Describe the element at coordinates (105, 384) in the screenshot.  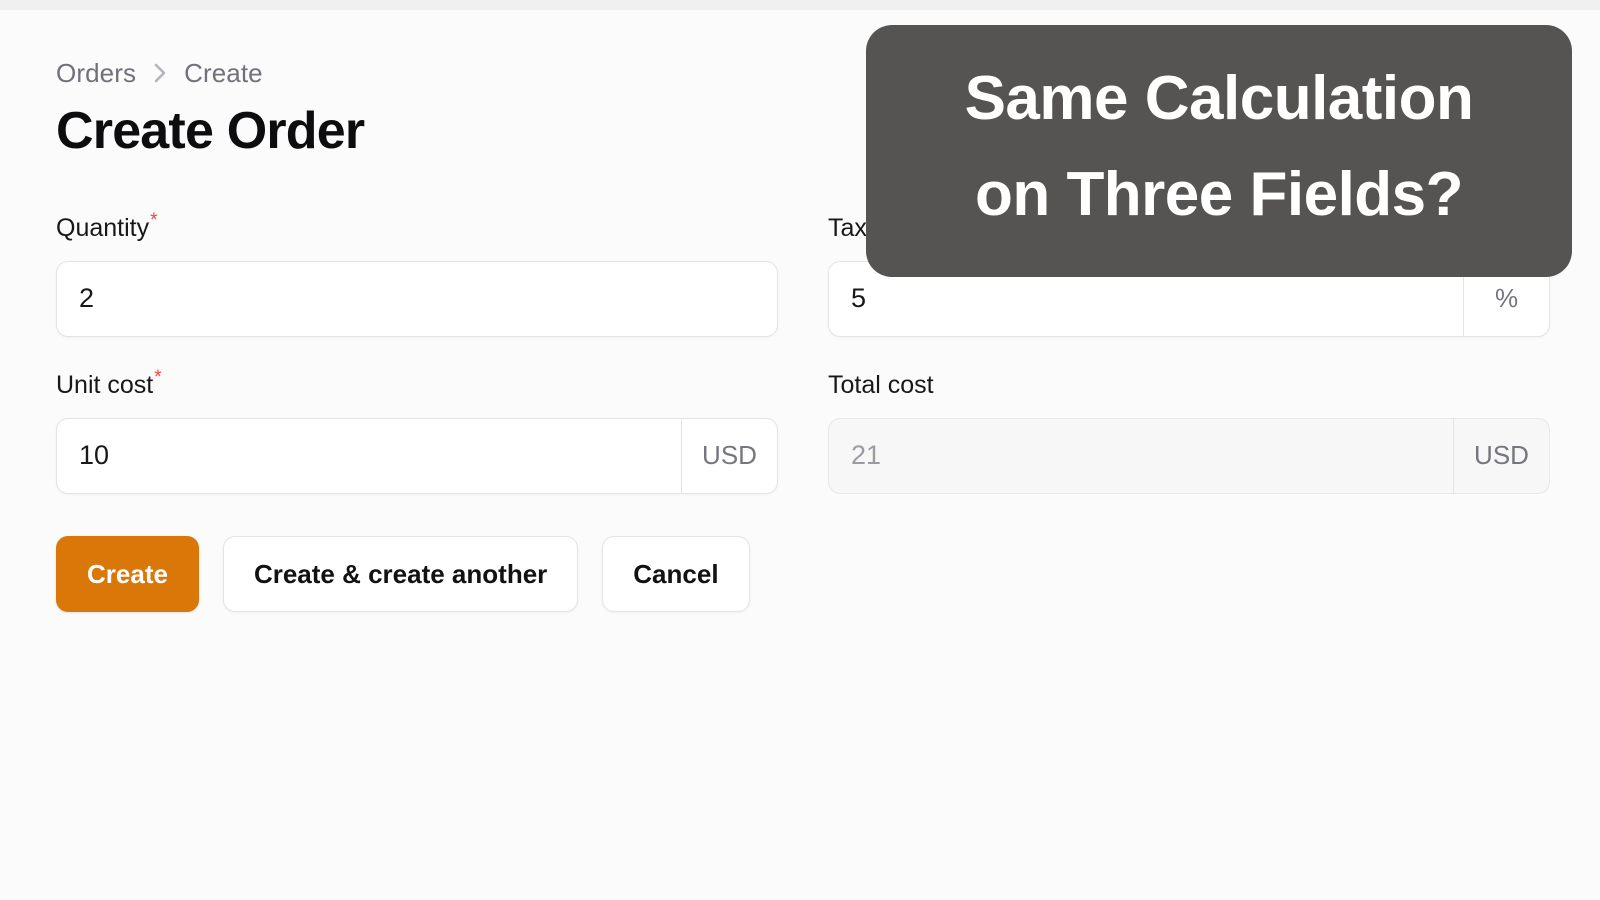
I see `label-unit-cost-text: Unit cost` at that location.